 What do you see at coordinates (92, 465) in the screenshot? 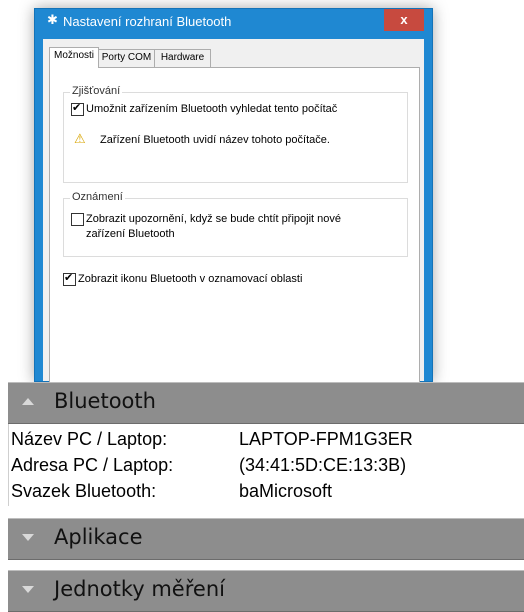
I see `info-key: Adresa PC / Laptop:` at bounding box center [92, 465].